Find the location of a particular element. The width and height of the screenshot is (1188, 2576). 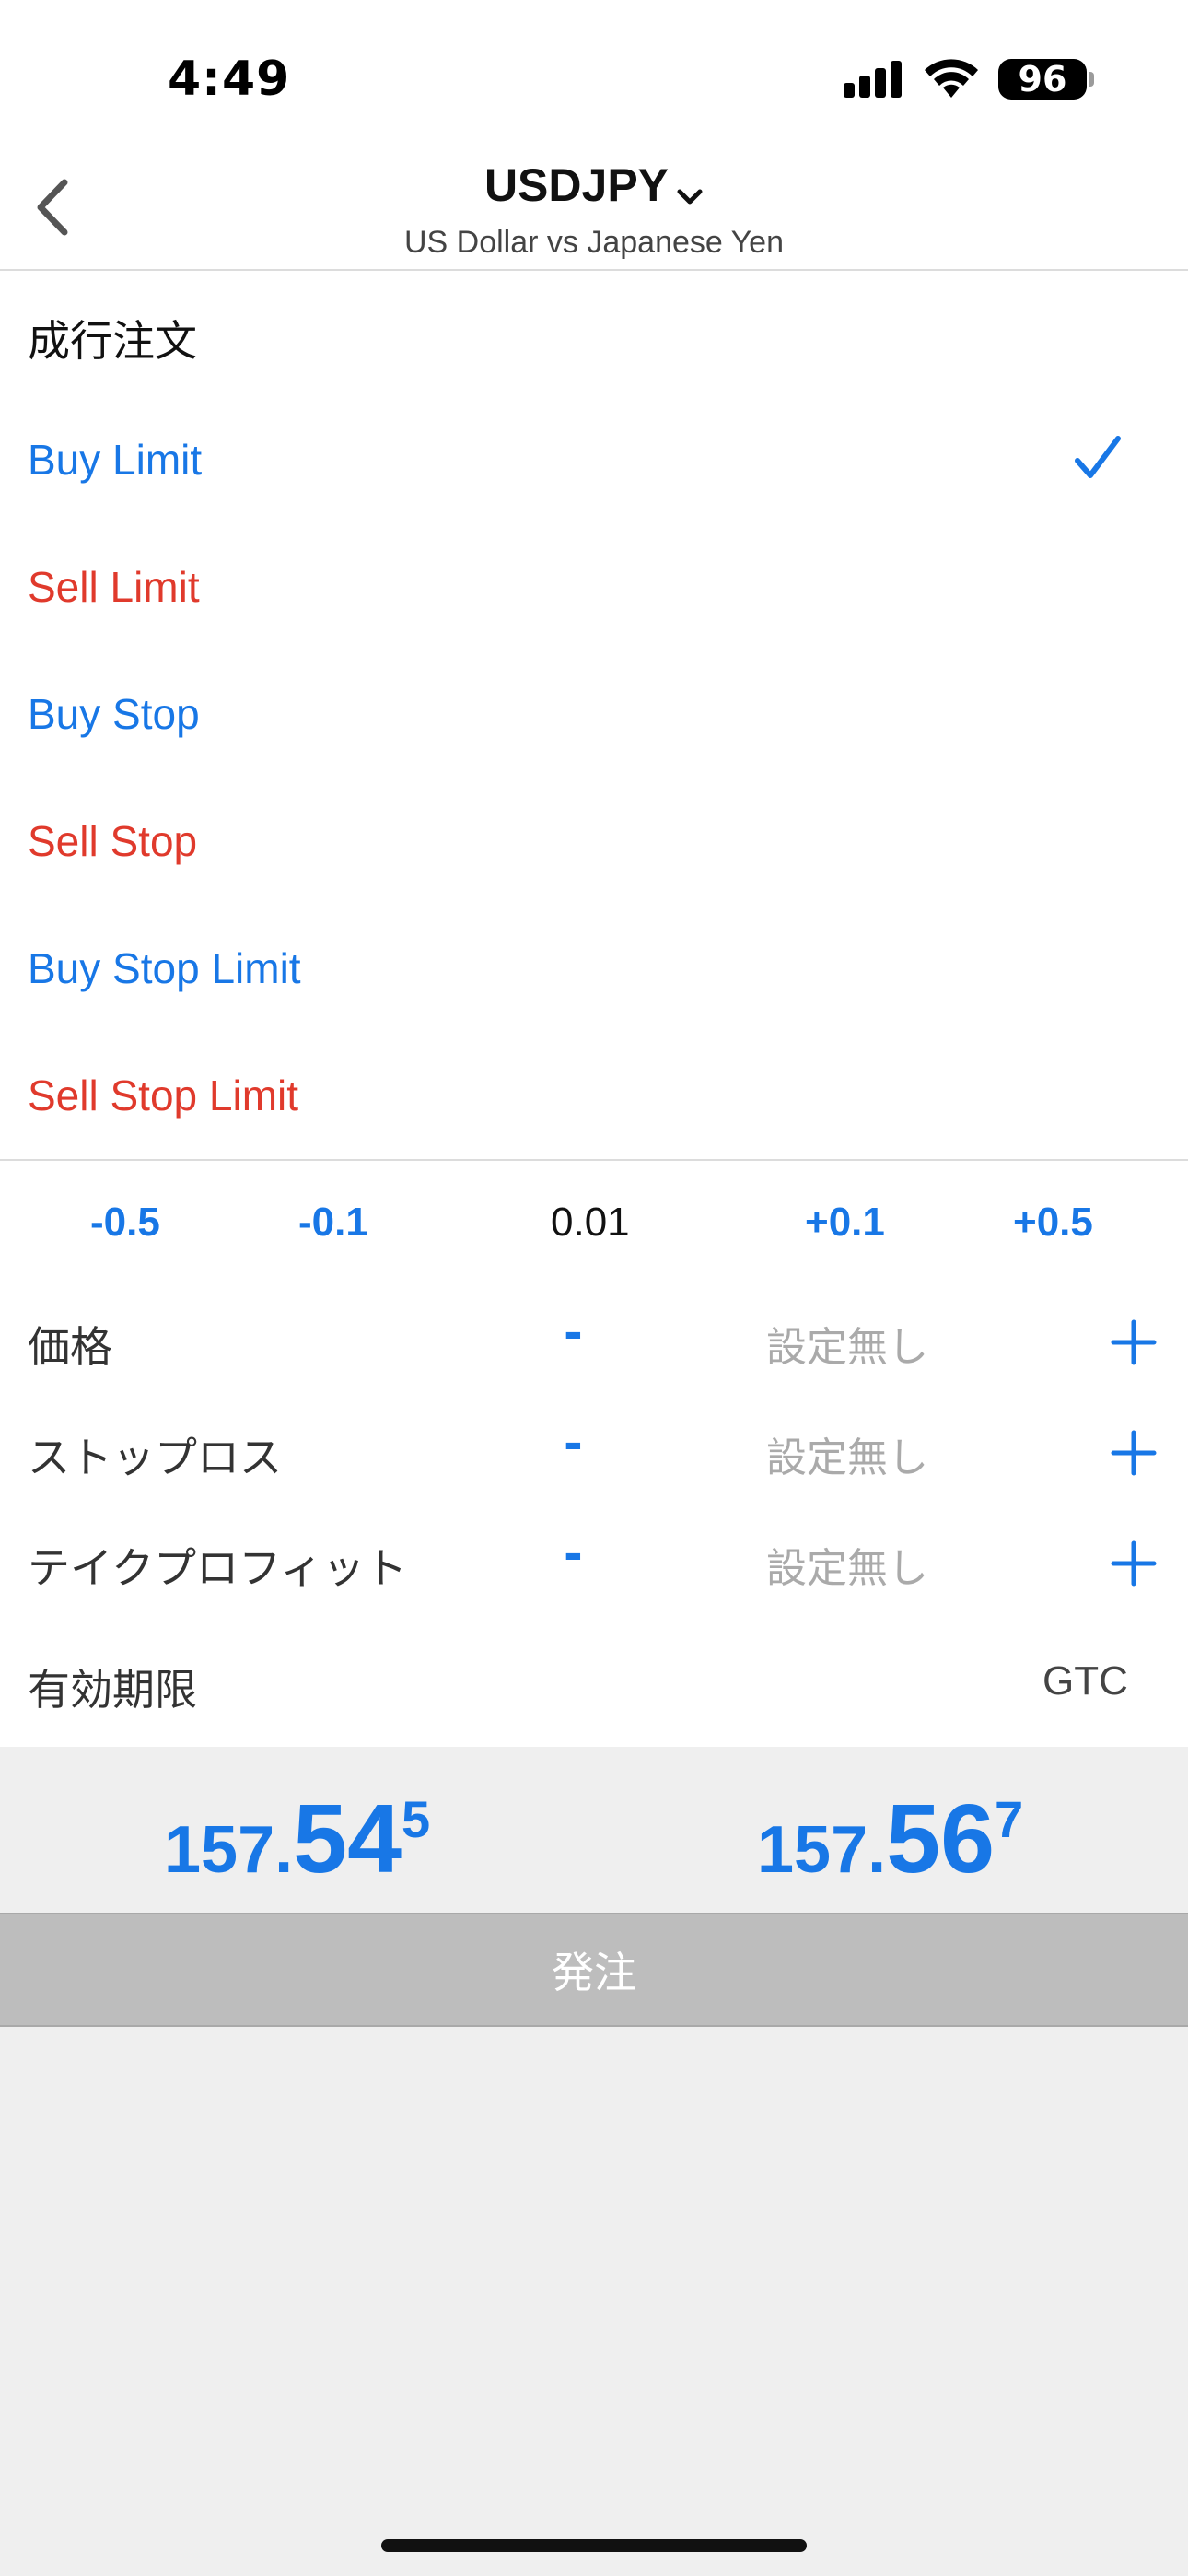

volume-value: 0.01 is located at coordinates (590, 1223).